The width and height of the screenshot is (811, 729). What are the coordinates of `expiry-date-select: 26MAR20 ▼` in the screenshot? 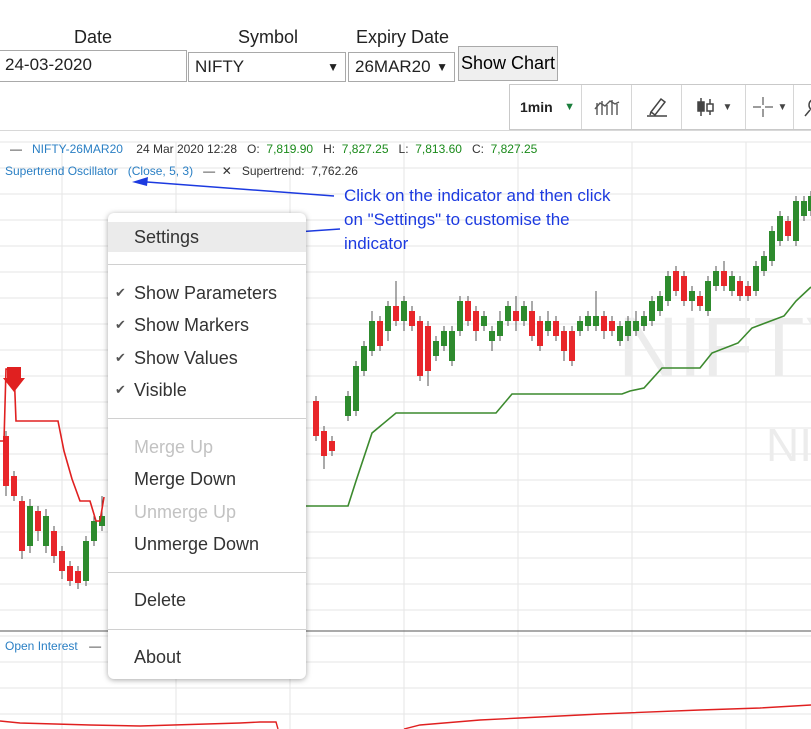 It's located at (401, 67).